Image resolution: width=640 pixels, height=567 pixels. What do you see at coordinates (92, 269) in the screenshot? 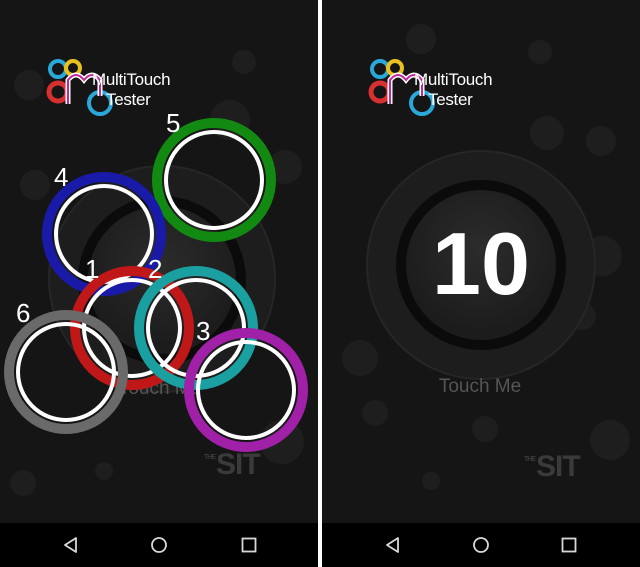
I see `touch-label-1: 1` at bounding box center [92, 269].